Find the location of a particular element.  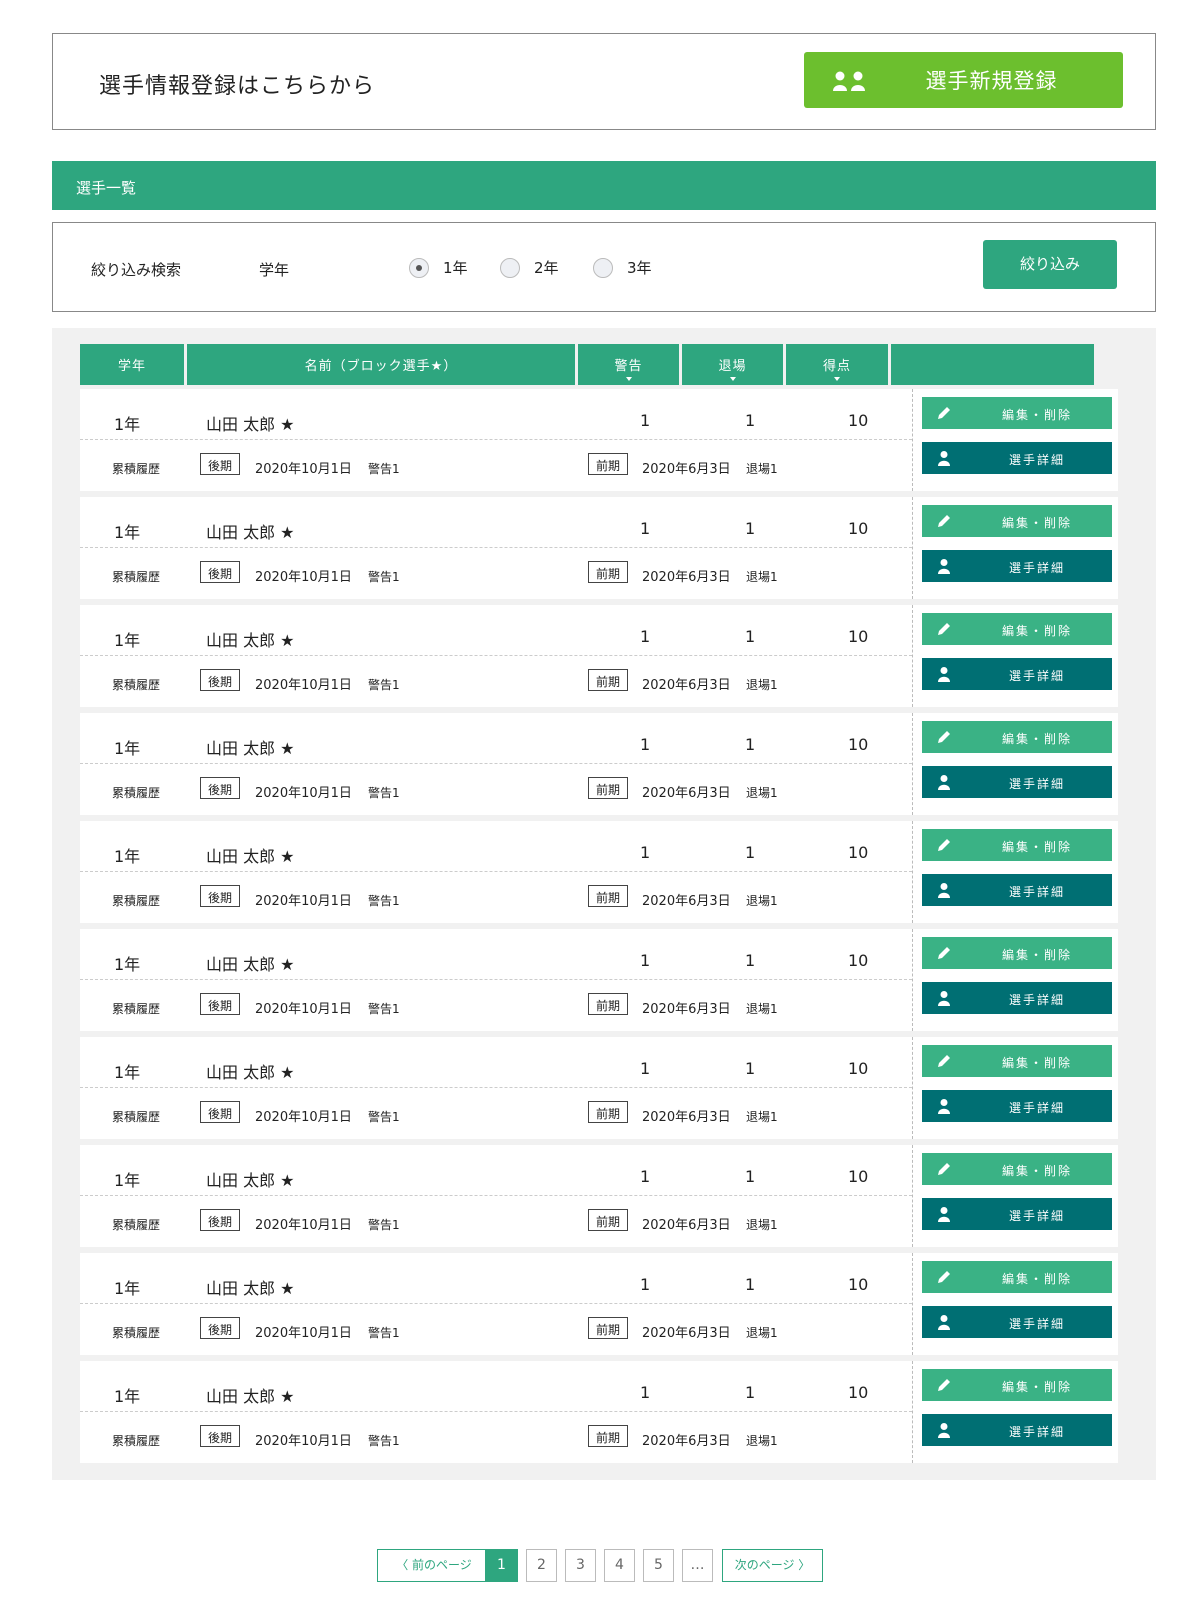

next-page-label: 次のページ is located at coordinates (764, 1565).